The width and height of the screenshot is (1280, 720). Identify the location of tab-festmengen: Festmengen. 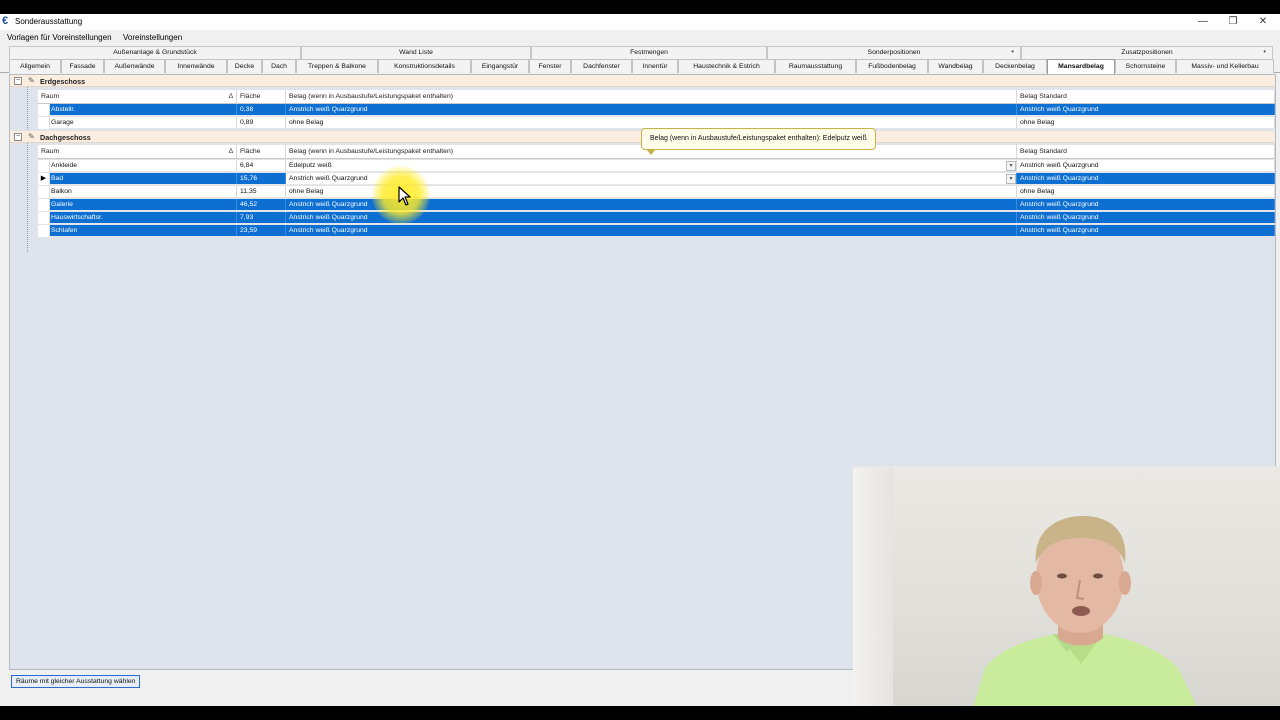
(649, 52).